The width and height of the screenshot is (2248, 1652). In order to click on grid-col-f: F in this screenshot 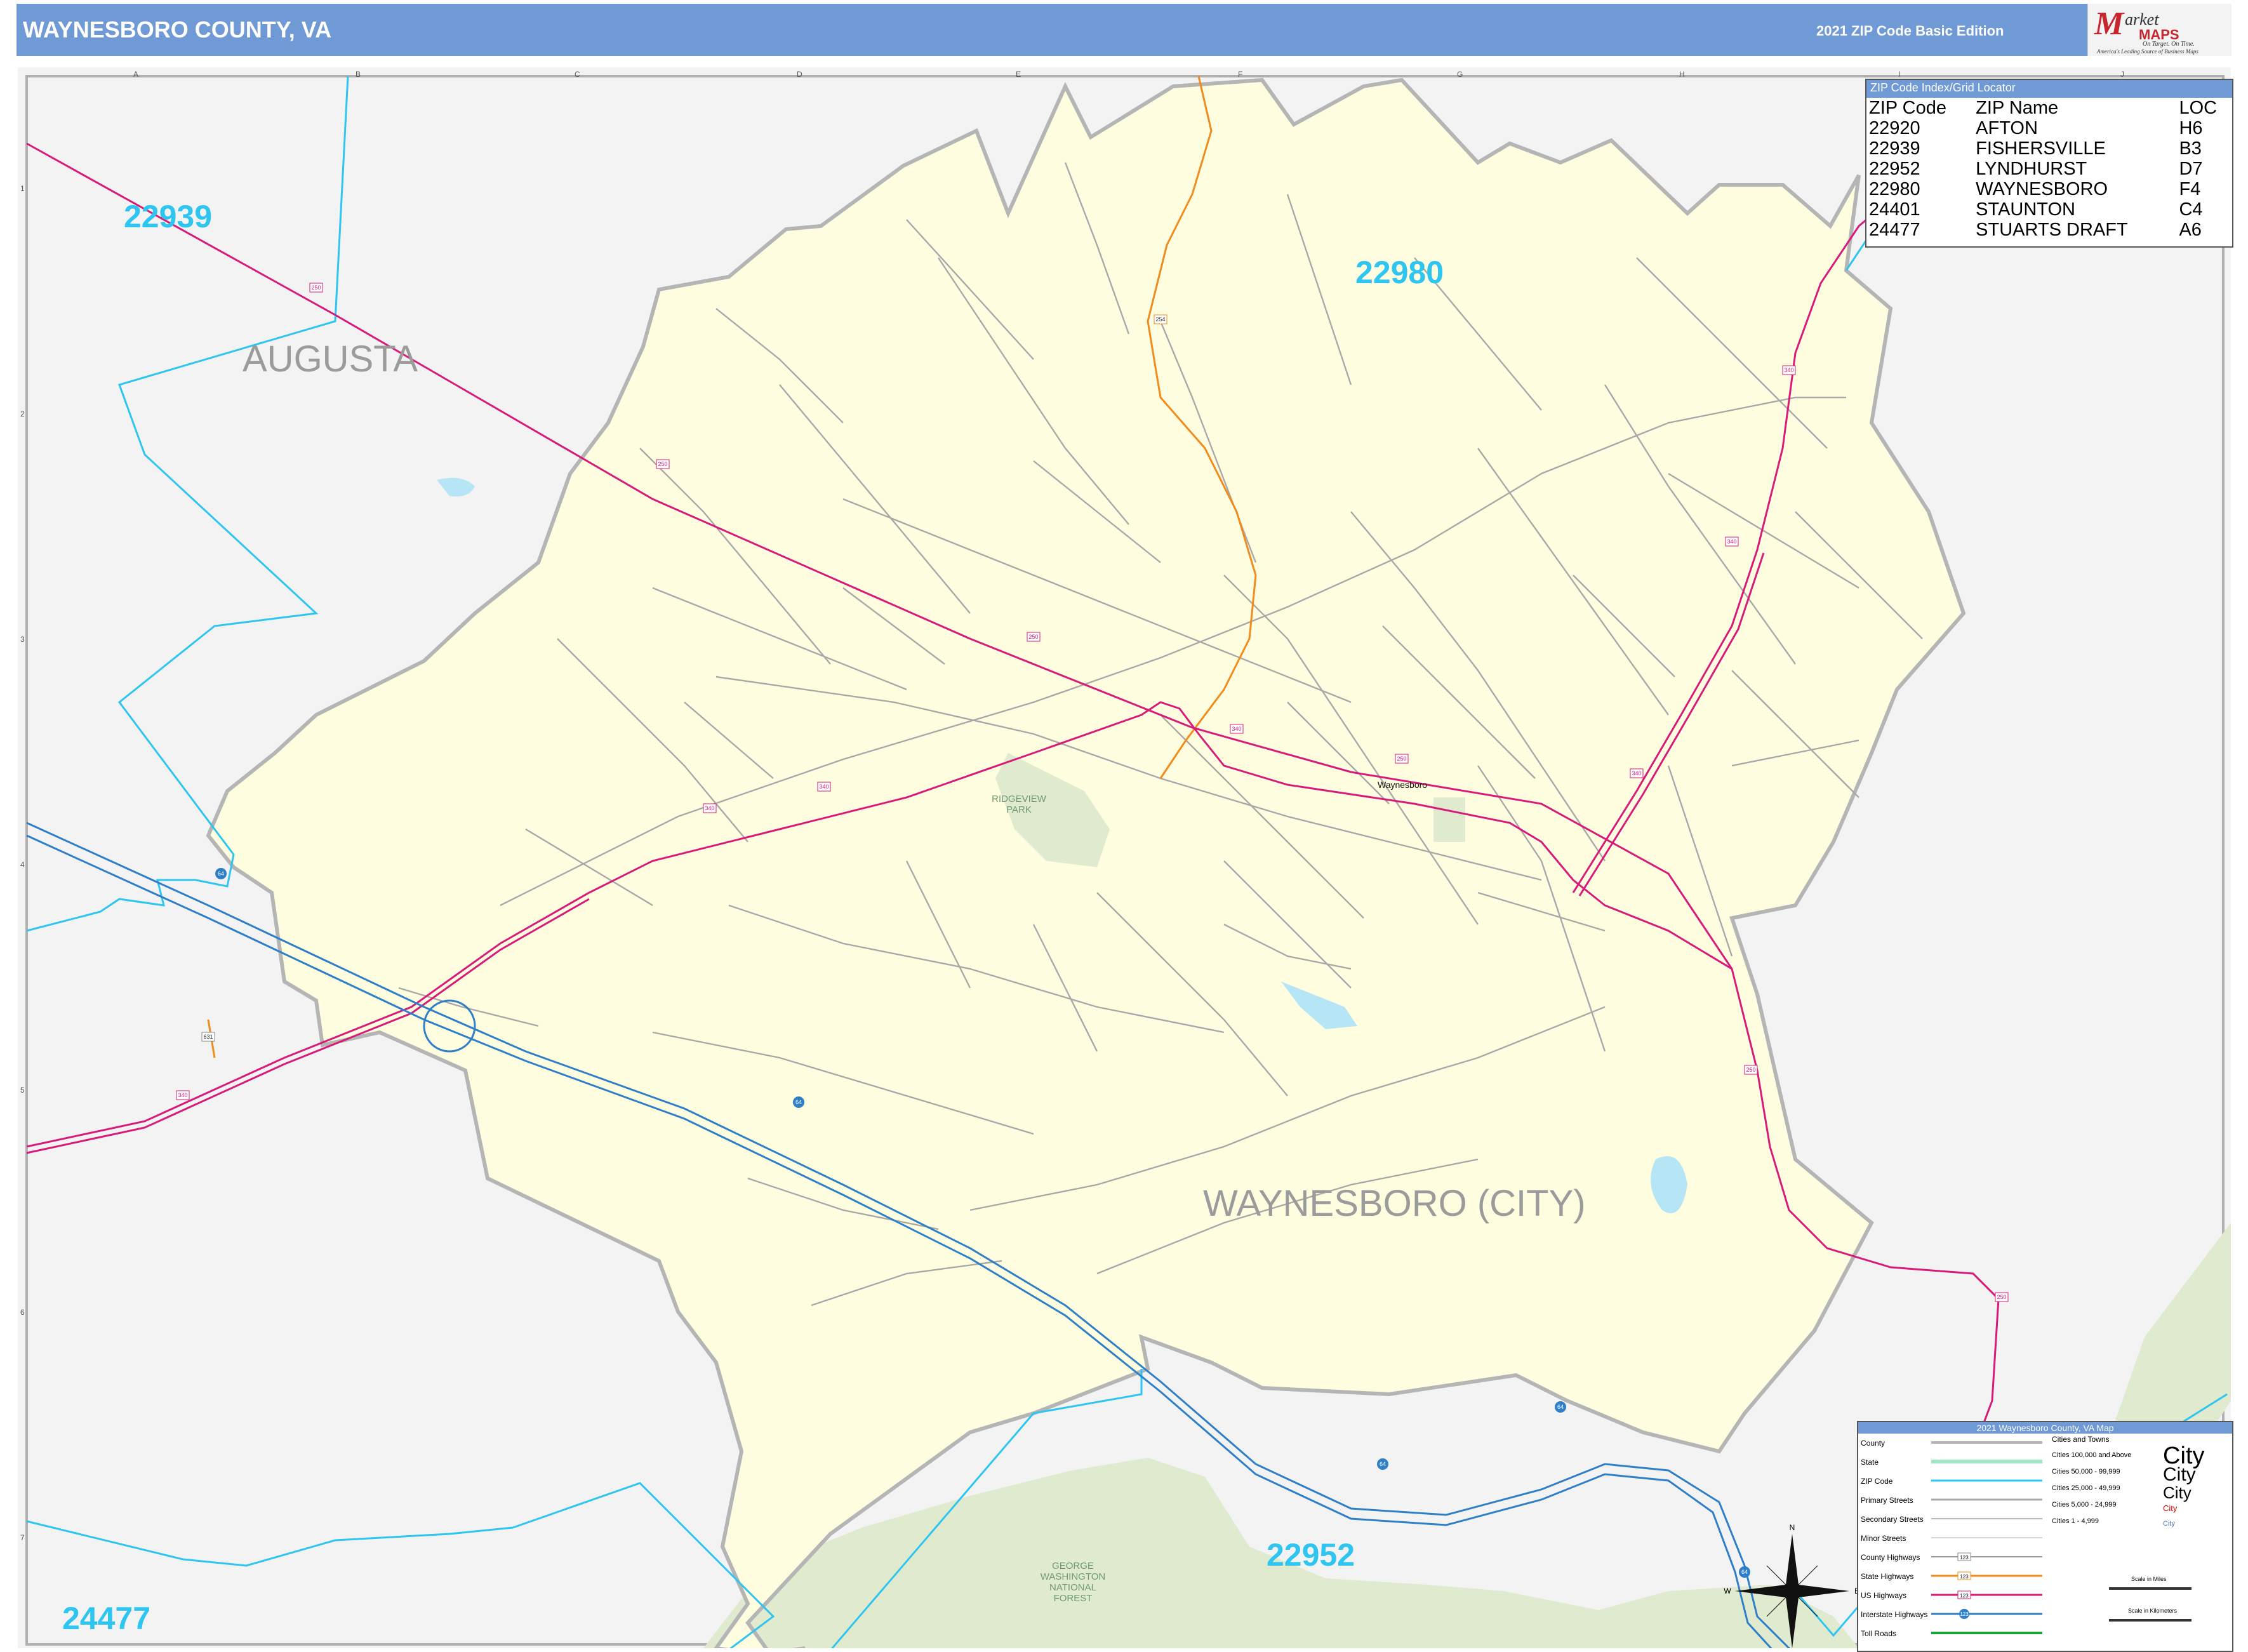, I will do `click(1240, 74)`.